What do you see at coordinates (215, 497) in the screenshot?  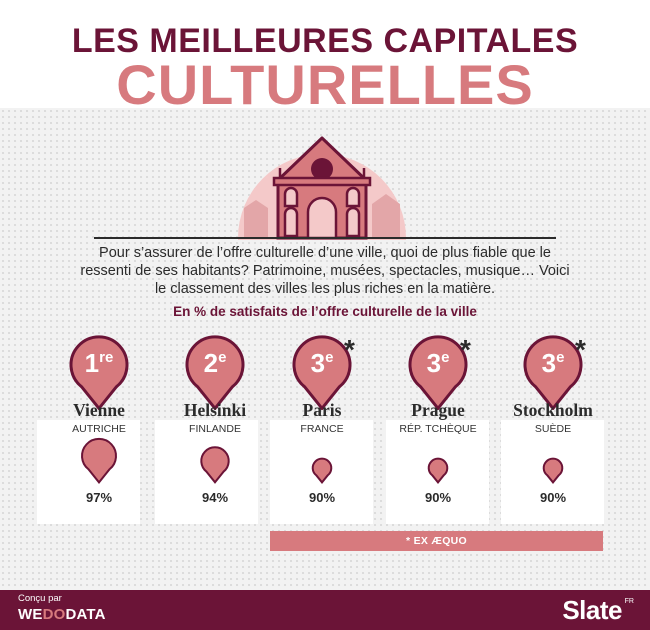 I see `value-label: 94%` at bounding box center [215, 497].